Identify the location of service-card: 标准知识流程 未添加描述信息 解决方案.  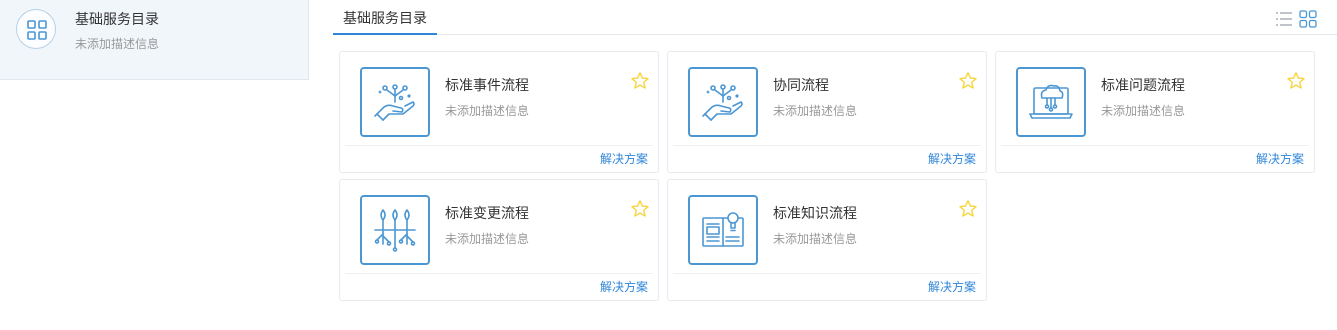
(827, 240).